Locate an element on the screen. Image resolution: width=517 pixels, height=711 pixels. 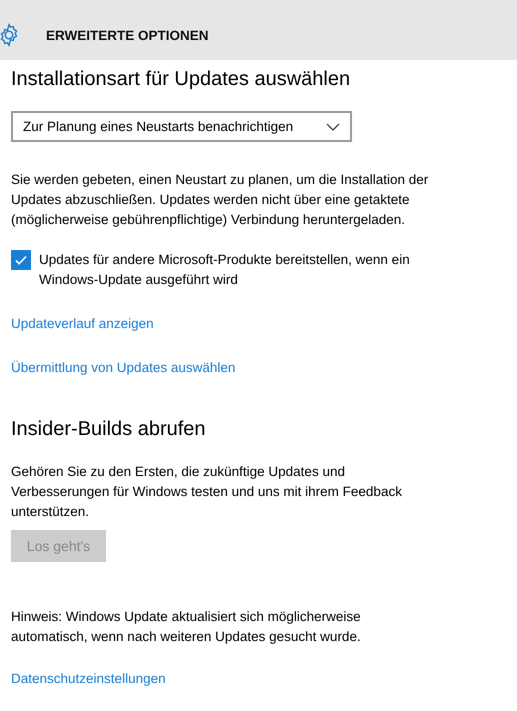
description-text: Gehören Sie zu den Ersten, die zukünftige Updates und Verbesserungen für Windows testen und uns mit ihrem Feedback unterstützen. is located at coordinates (207, 492).